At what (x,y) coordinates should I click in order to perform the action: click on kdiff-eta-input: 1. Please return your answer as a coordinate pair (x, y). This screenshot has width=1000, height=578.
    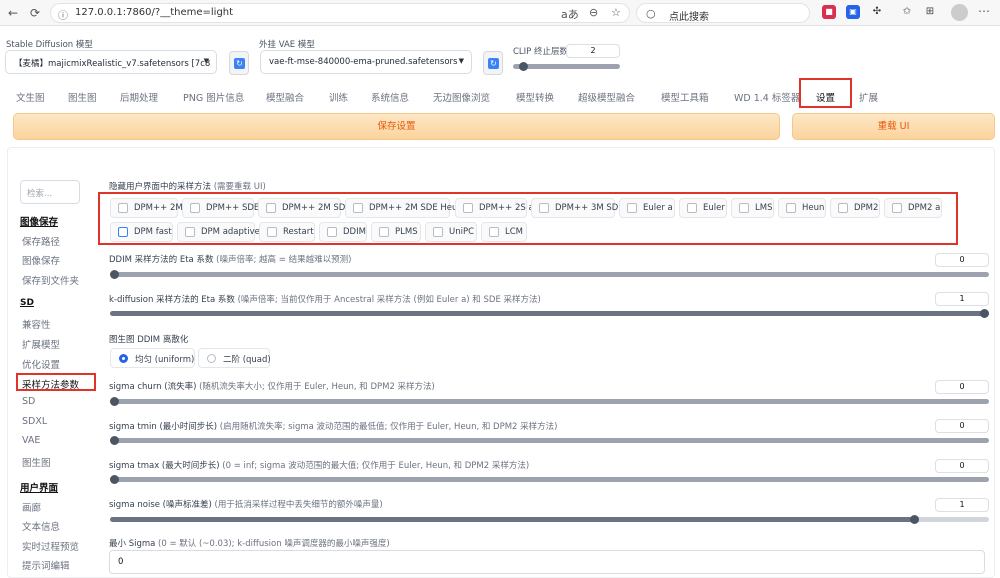
    Looking at the image, I should click on (962, 299).